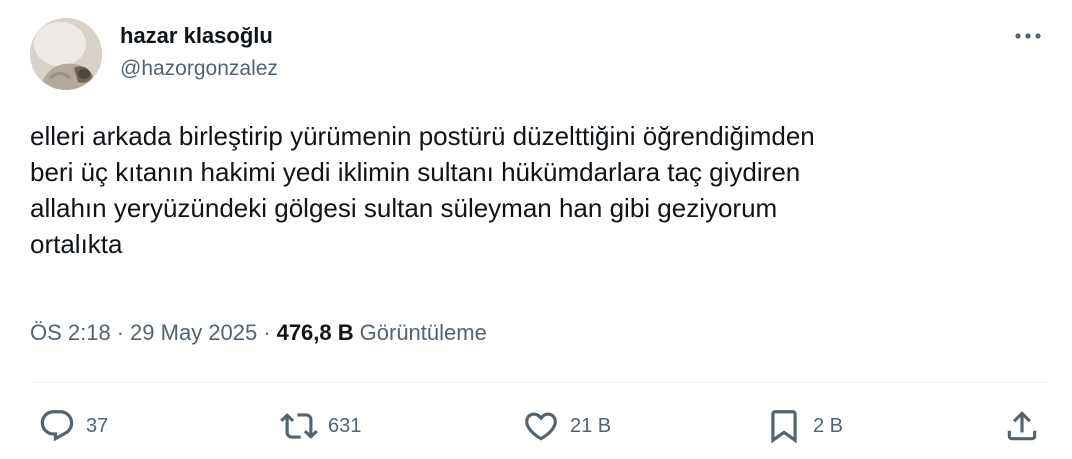  I want to click on avatar, so click(66, 54).